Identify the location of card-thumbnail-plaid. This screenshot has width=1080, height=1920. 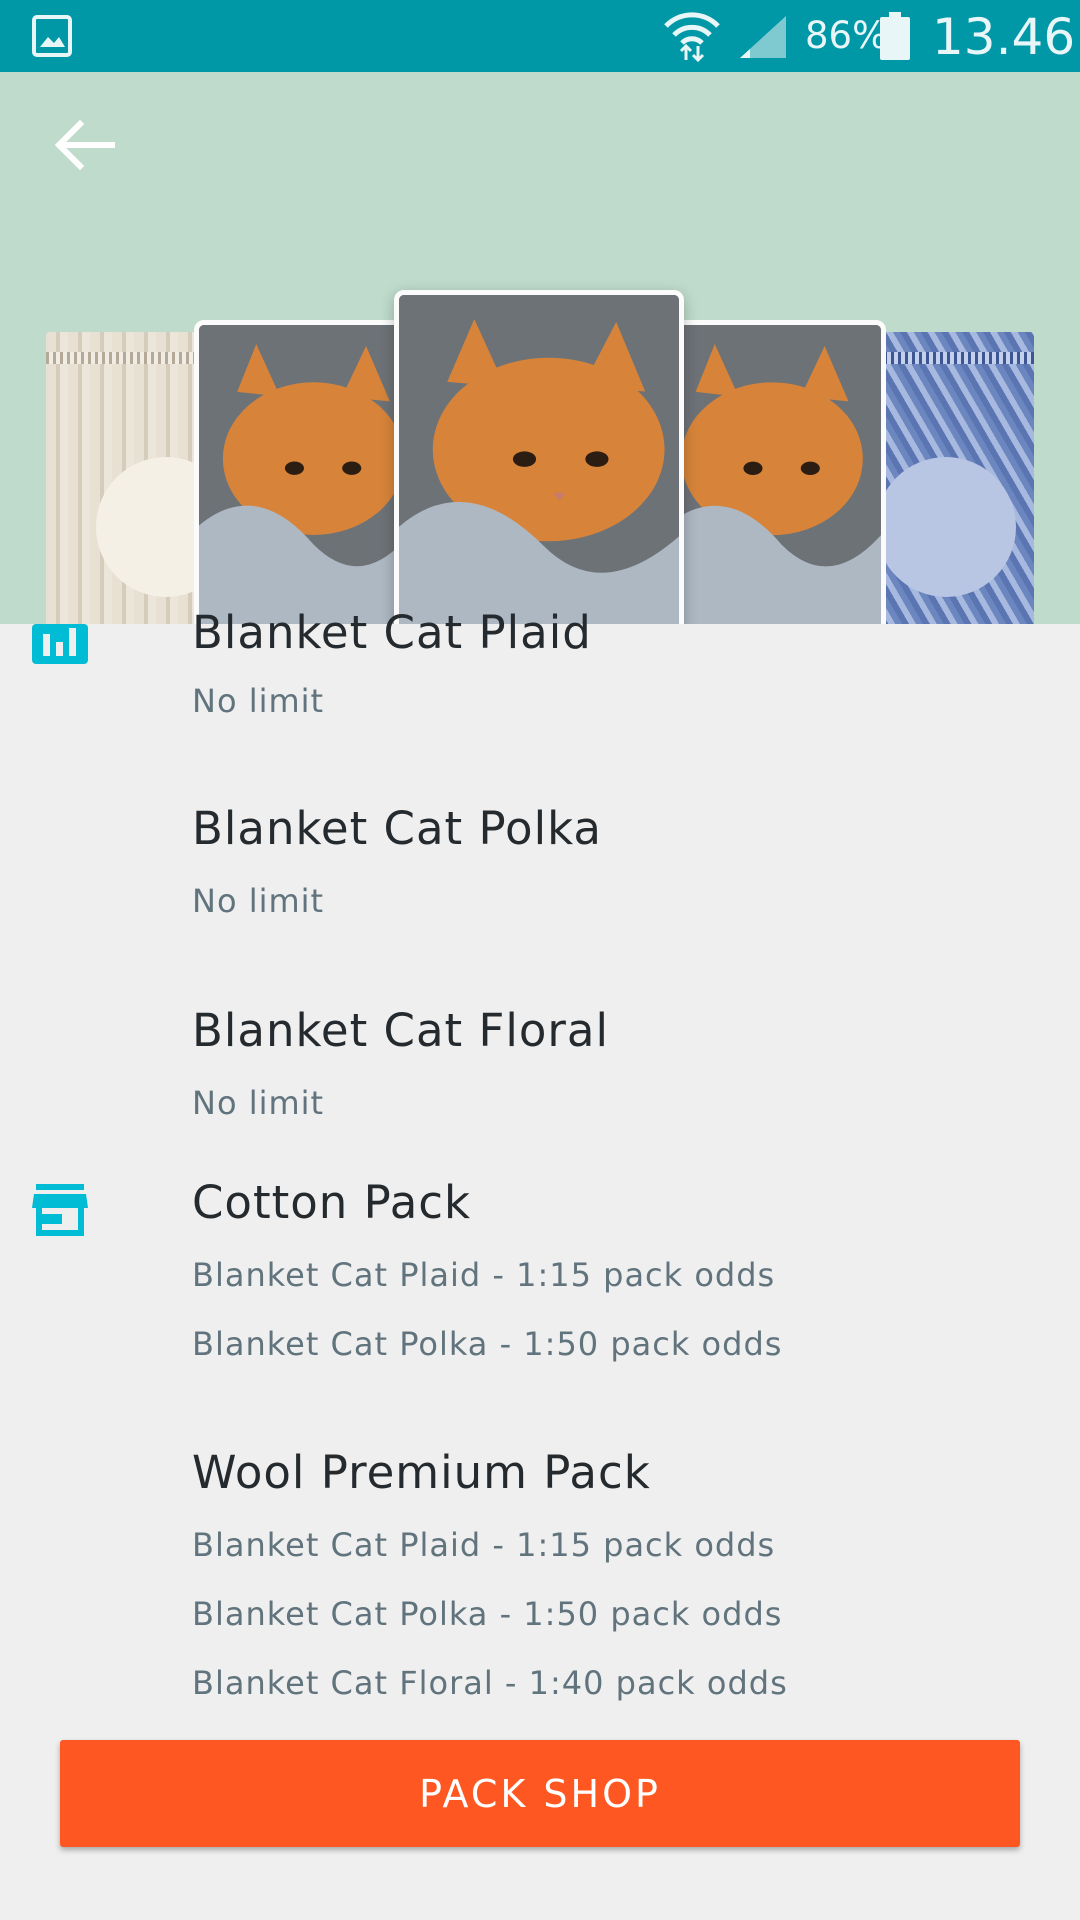
(304, 472).